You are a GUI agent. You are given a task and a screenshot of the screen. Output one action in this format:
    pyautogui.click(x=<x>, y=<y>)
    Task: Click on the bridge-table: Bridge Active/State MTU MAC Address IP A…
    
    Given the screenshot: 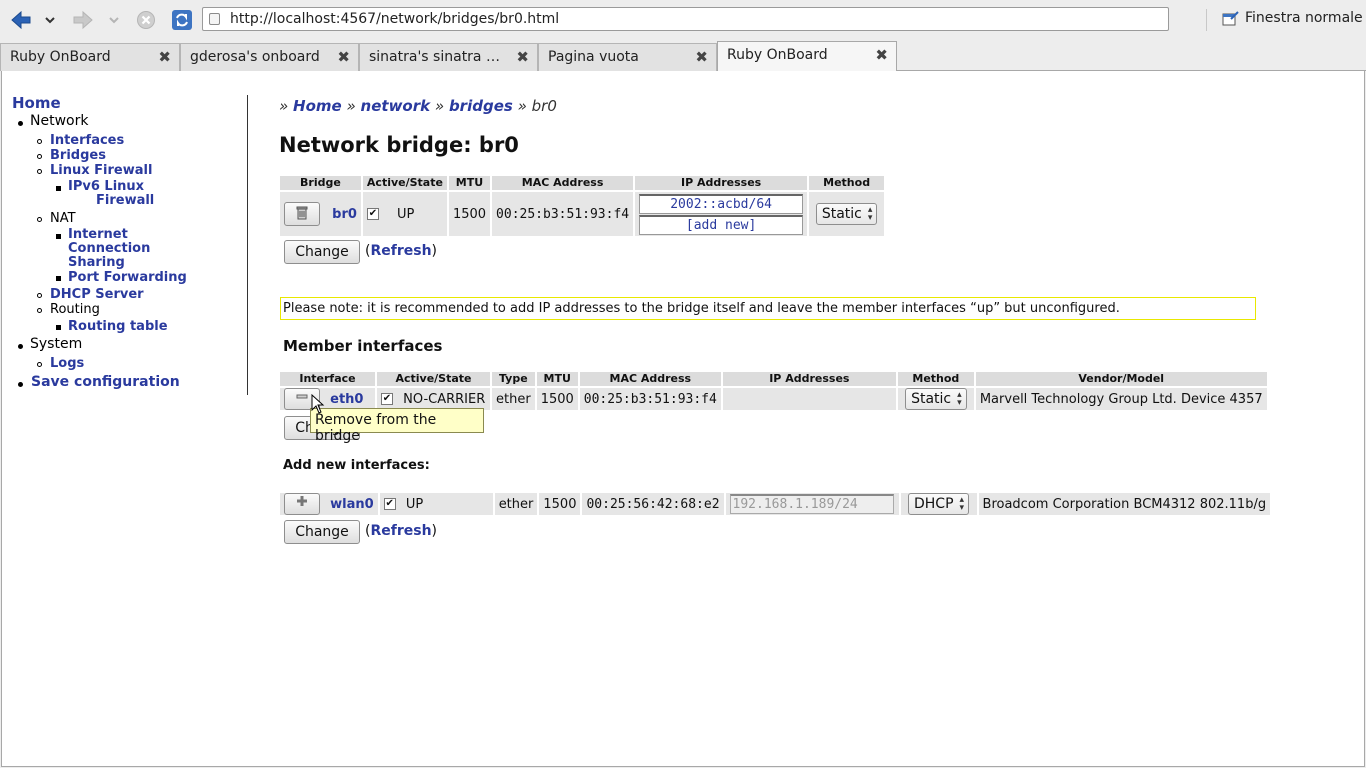 What is the action you would take?
    pyautogui.click(x=582, y=206)
    